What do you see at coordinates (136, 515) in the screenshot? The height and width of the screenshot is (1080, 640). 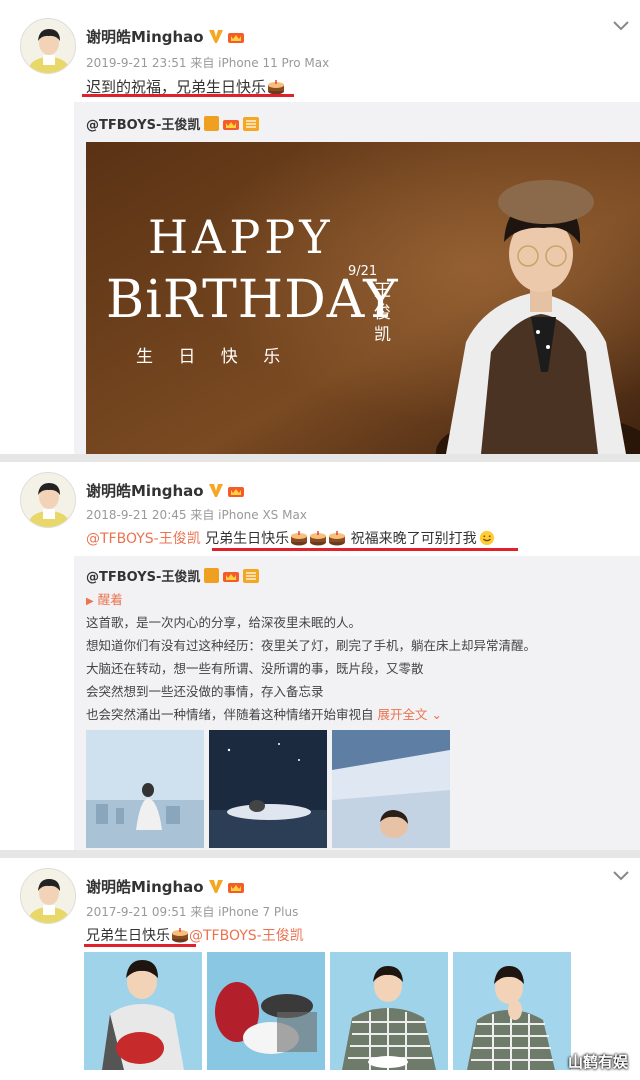 I see `post-time: 2018-9-21 20:45` at bounding box center [136, 515].